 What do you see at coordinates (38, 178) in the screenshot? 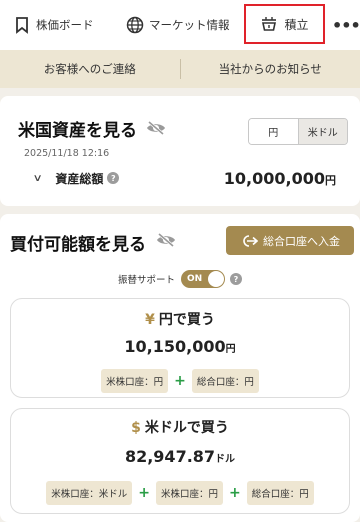
I see `chevron-down-icon: ∨` at bounding box center [38, 178].